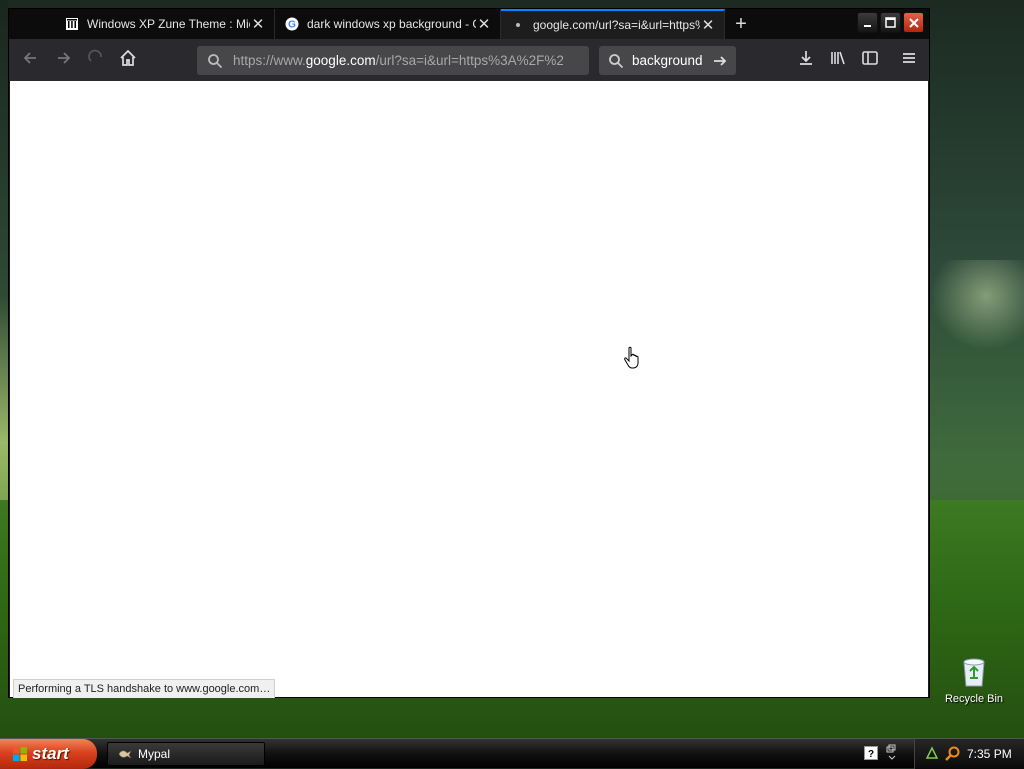  I want to click on search-box: background, so click(667, 60).